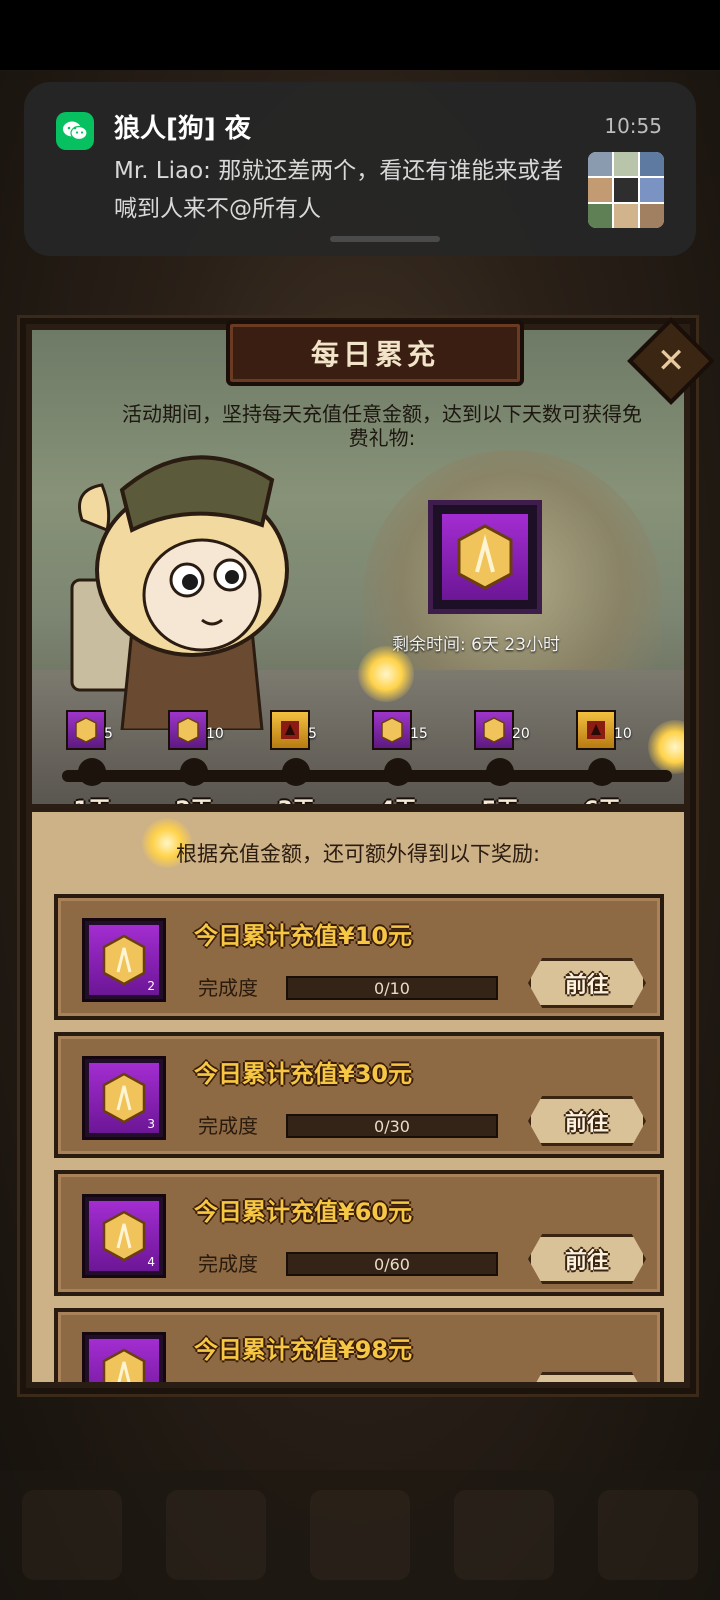  I want to click on day-label: 4天, so click(398, 798).